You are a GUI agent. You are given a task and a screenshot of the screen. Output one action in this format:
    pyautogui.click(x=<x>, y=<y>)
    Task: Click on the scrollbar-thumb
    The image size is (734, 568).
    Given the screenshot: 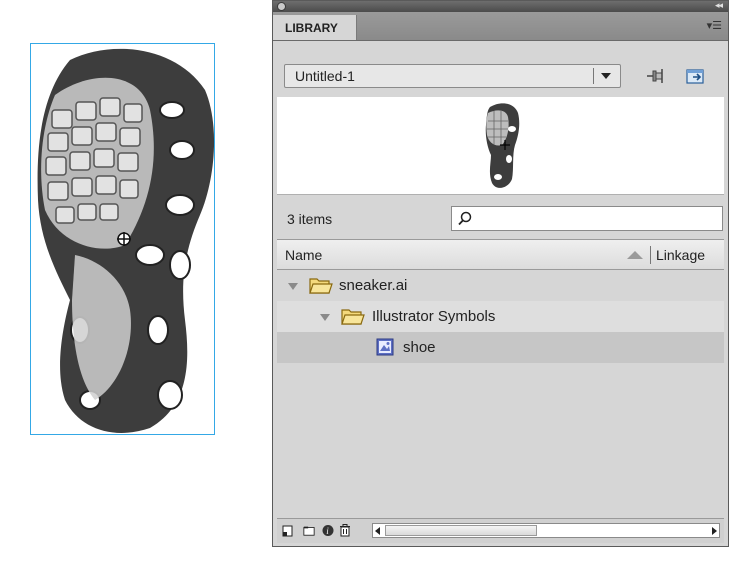 What is the action you would take?
    pyautogui.click(x=461, y=530)
    